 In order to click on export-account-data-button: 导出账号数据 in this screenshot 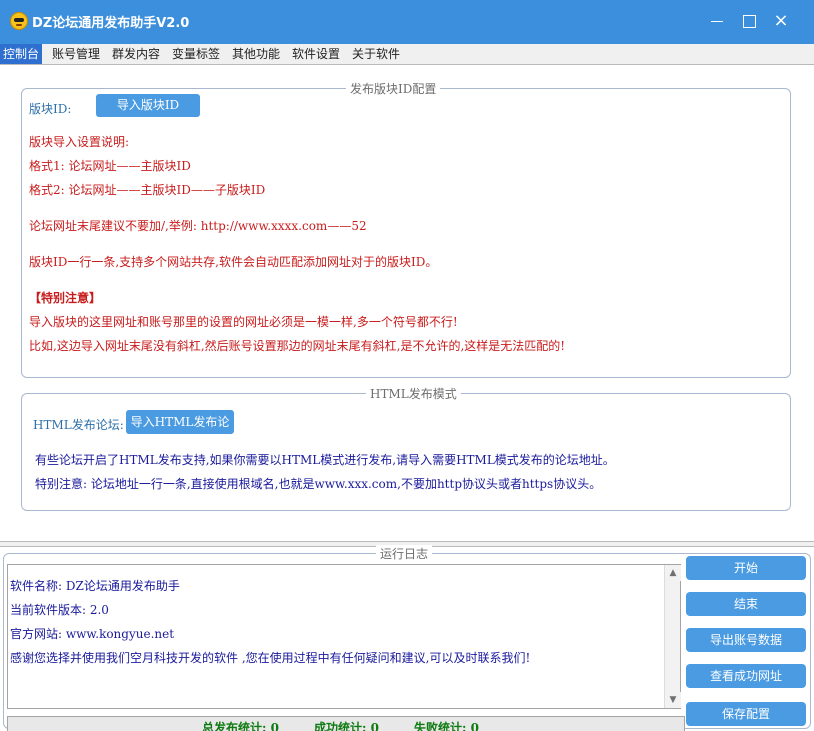, I will do `click(746, 640)`.